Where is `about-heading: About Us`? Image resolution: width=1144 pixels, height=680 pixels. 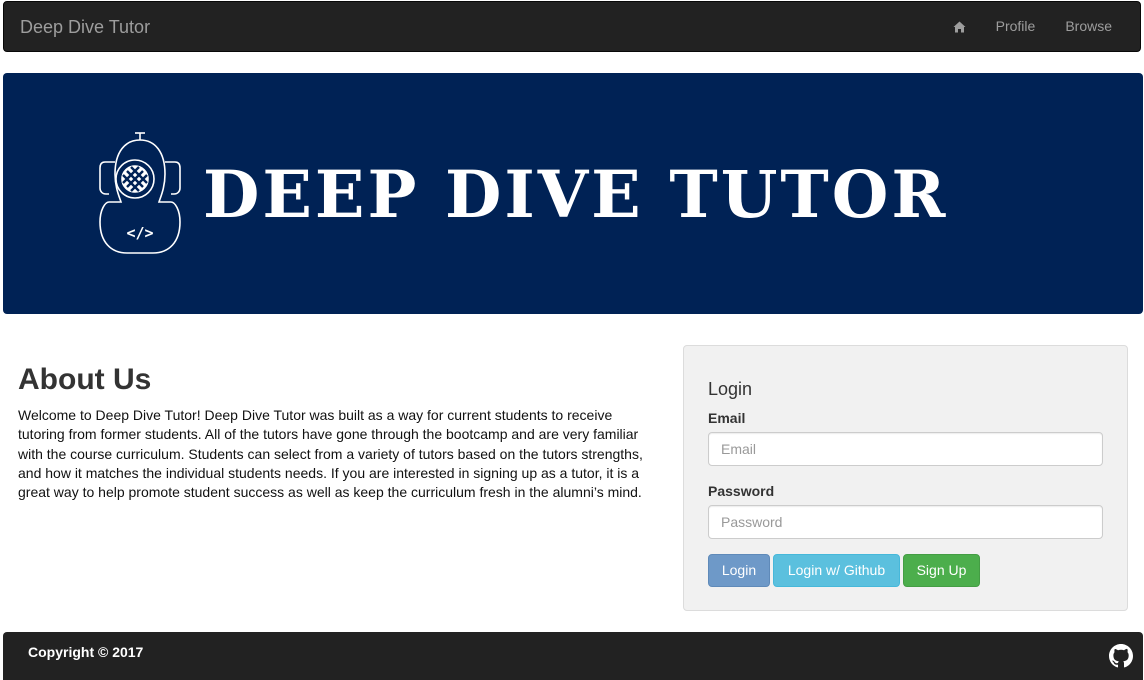 about-heading: About Us is located at coordinates (85, 379).